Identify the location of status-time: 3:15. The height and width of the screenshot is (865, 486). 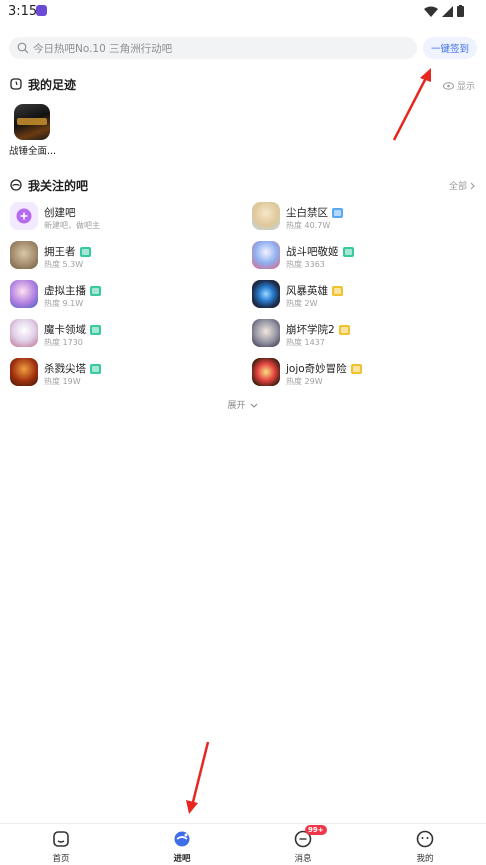
(23, 11).